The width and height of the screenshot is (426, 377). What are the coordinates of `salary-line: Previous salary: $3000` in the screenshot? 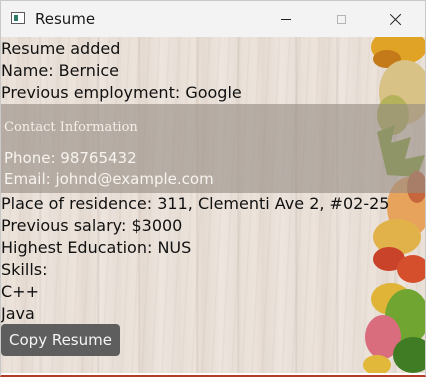 It's located at (92, 225).